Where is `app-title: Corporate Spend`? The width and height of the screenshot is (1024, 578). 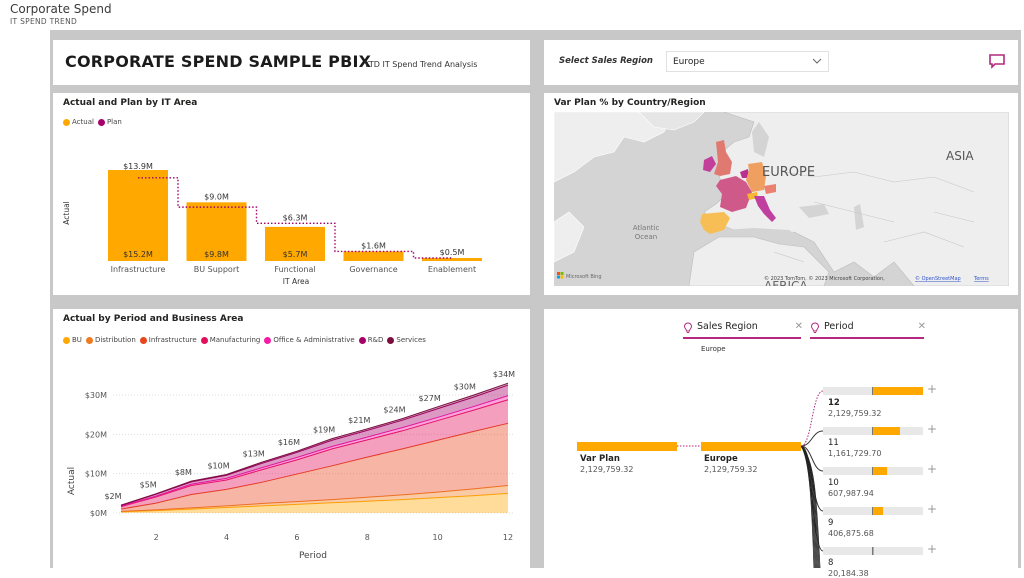
app-title: Corporate Spend is located at coordinates (61, 9).